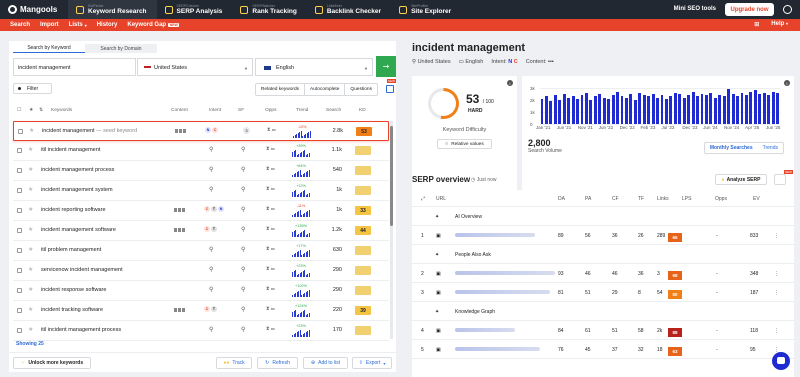 This screenshot has height=377, width=800. I want to click on tab-autocomplete: Autocomplete, so click(325, 89).